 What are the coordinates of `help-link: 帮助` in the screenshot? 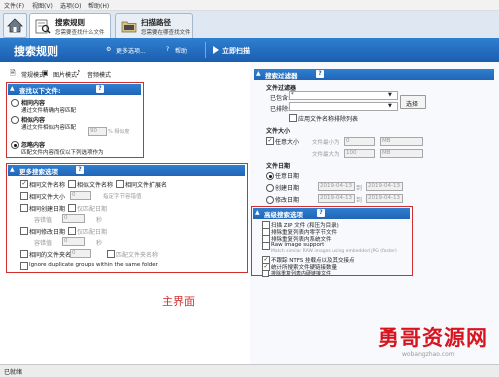 It's located at (181, 50).